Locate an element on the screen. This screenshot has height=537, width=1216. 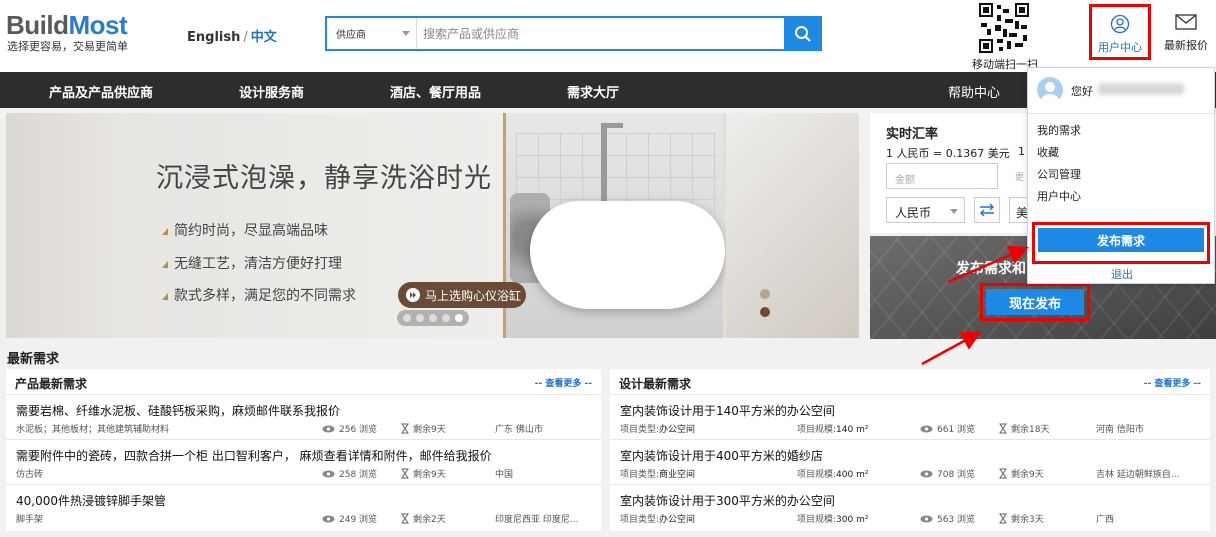
amount-input: 金额 is located at coordinates (942, 176).